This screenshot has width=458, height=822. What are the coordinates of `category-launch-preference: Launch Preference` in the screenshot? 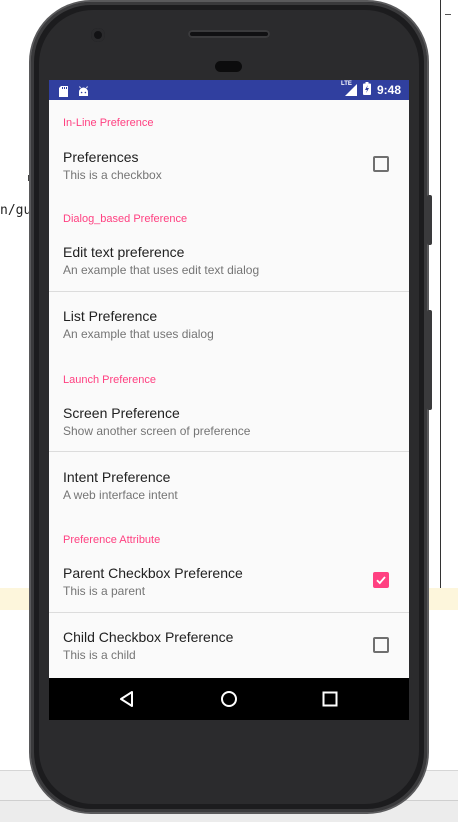 It's located at (109, 380).